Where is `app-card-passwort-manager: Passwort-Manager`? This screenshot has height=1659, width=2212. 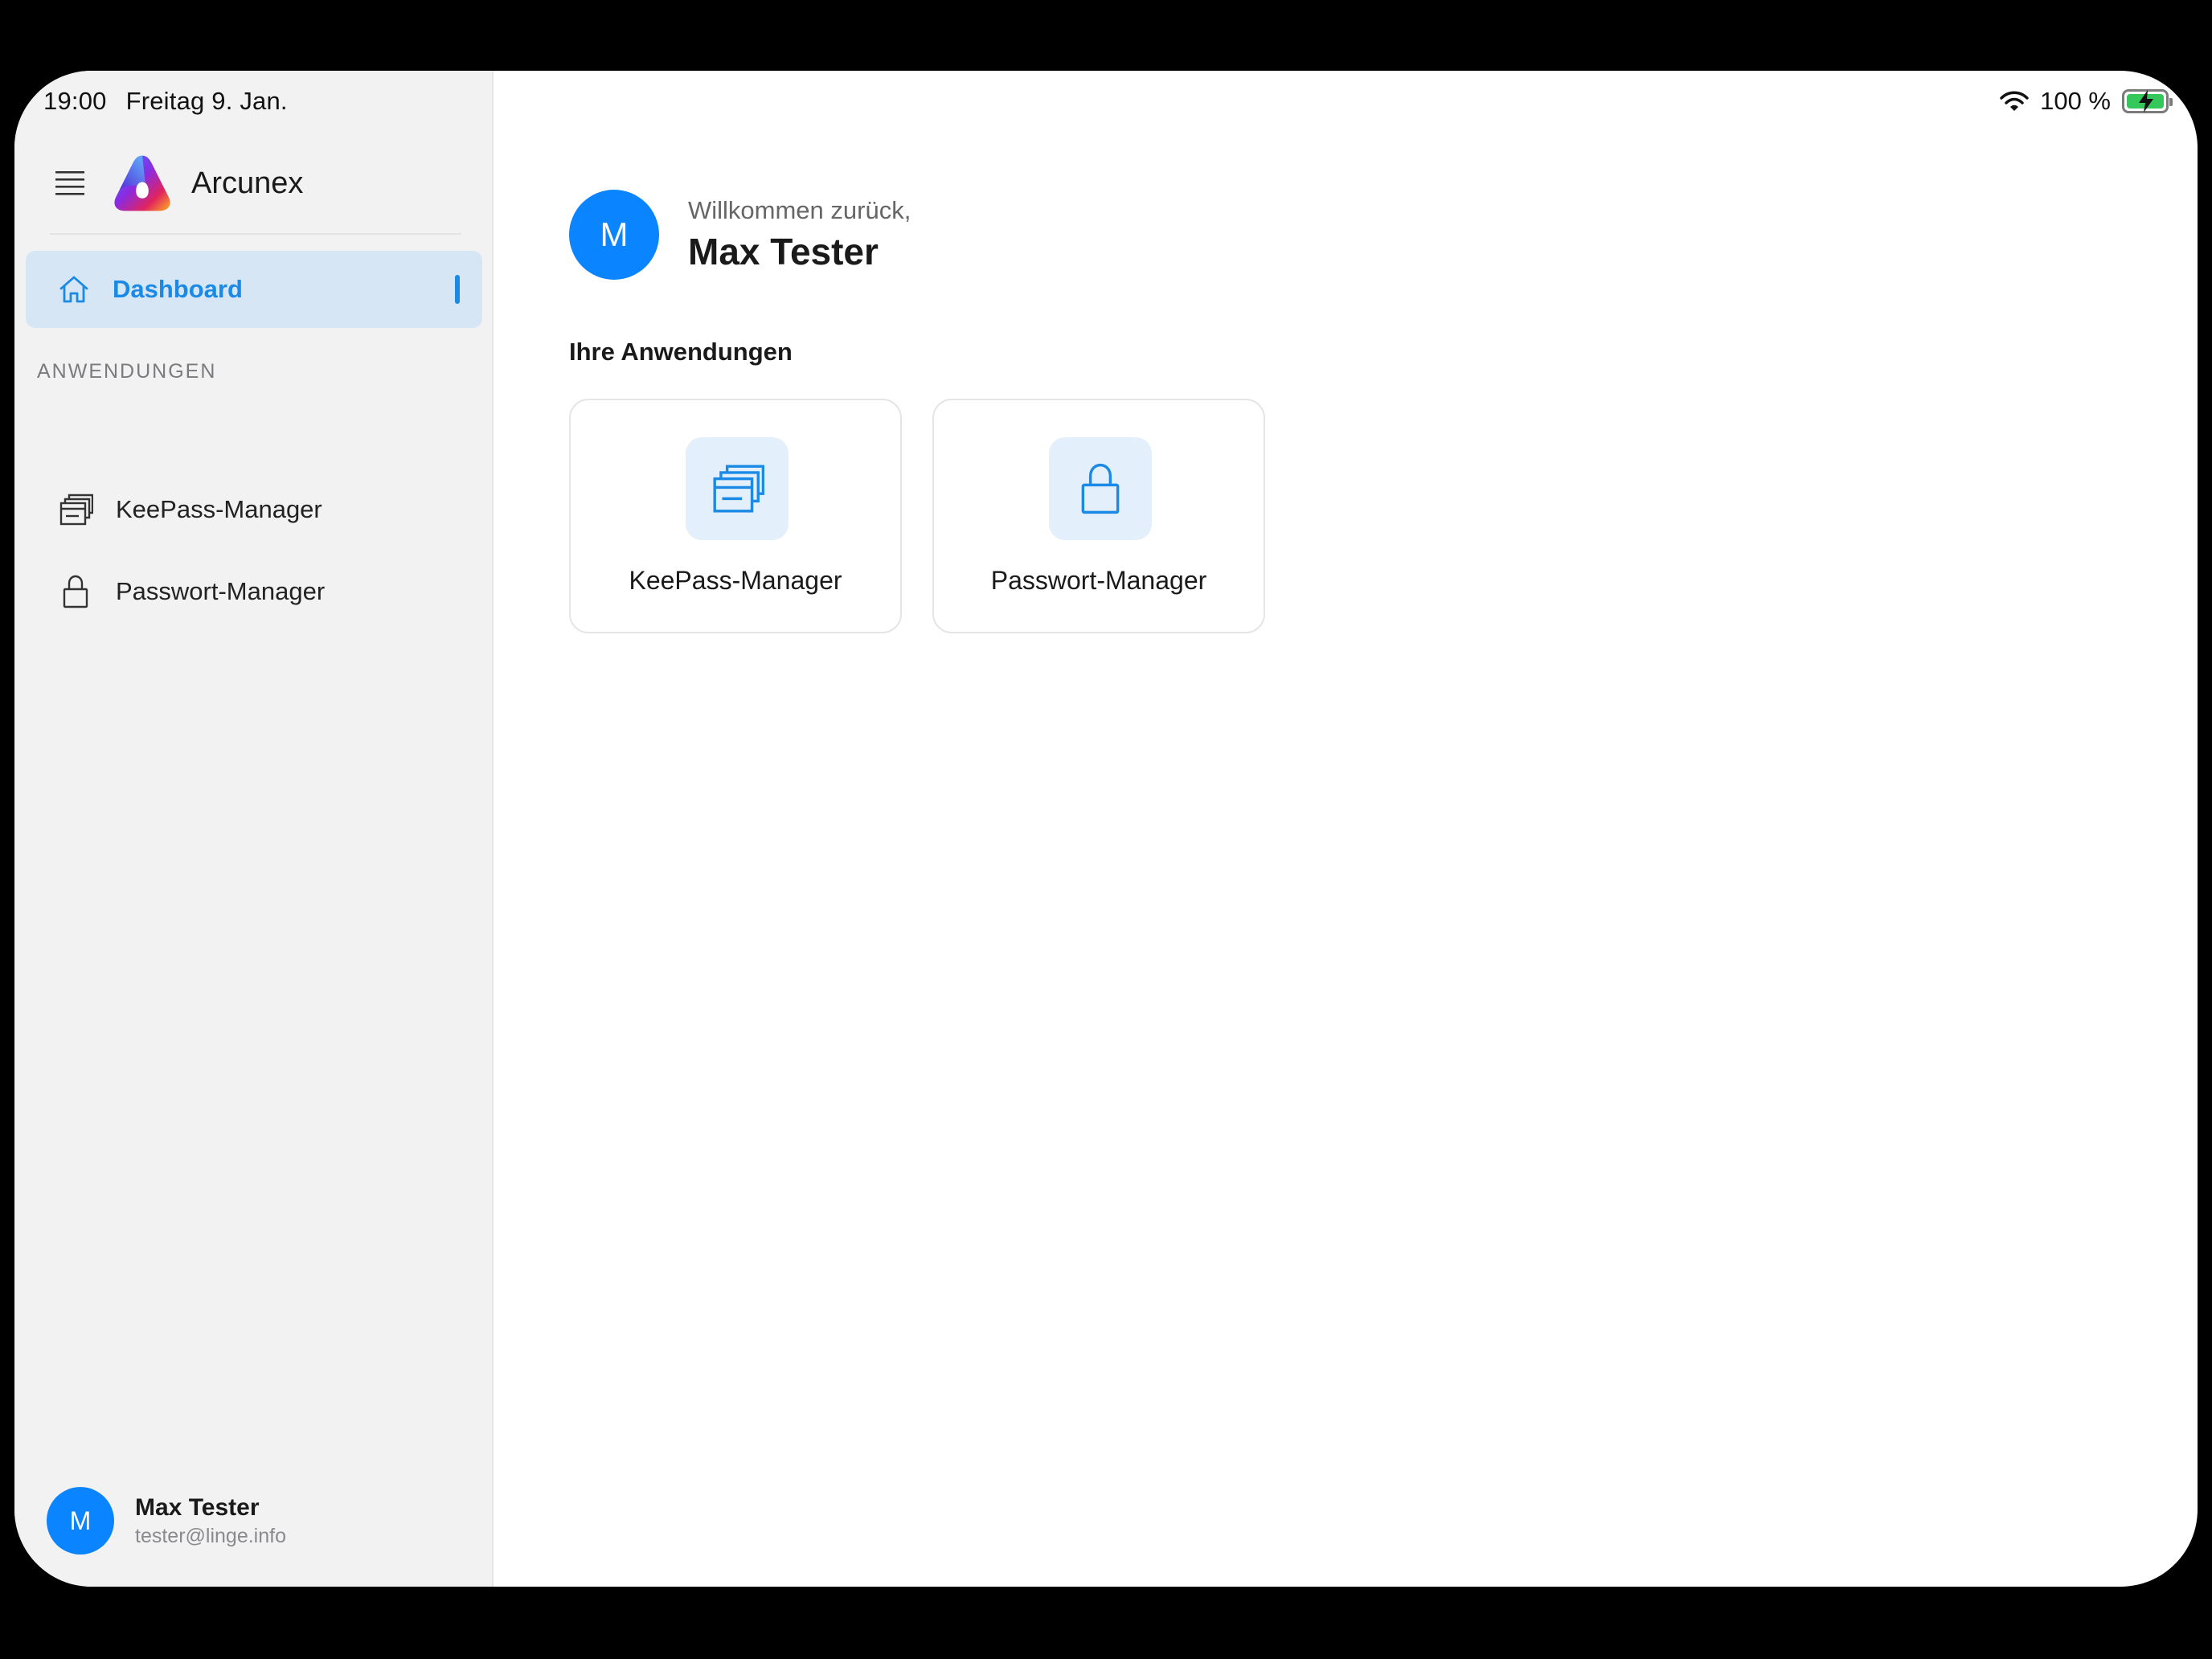 app-card-passwort-manager: Passwort-Manager is located at coordinates (1098, 516).